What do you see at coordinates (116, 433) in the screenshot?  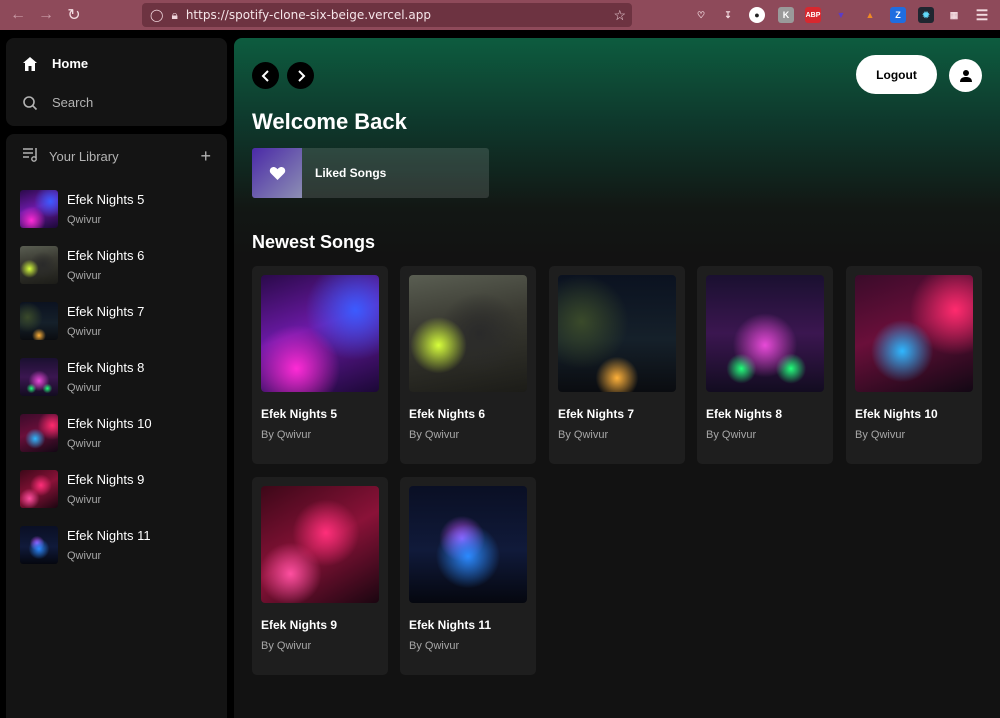 I see `library-item: Efek Nights 10 Qwivur` at bounding box center [116, 433].